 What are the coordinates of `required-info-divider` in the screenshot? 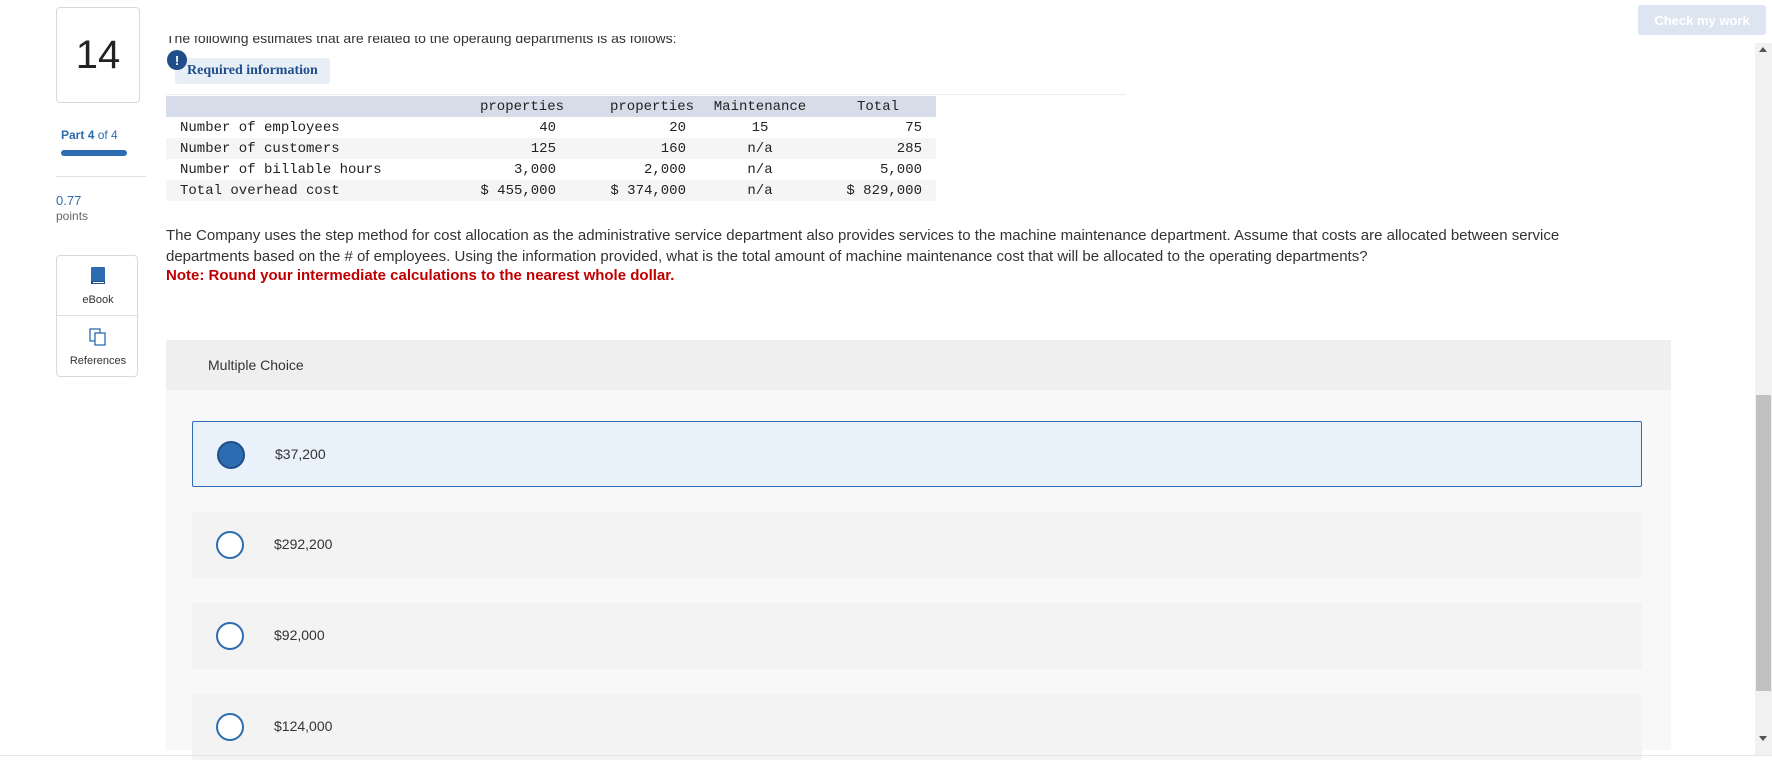 It's located at (646, 94).